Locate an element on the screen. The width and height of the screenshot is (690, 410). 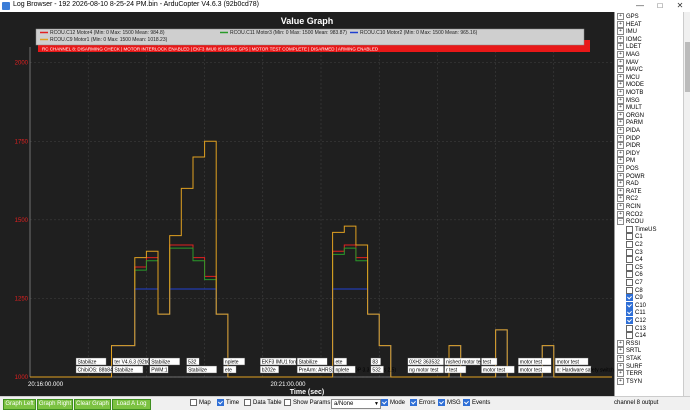
events-checkbox: Events is located at coordinates (476, 403).